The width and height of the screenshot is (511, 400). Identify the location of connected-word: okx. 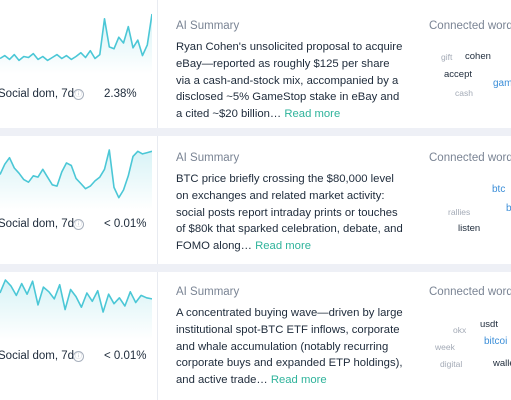
(459, 330).